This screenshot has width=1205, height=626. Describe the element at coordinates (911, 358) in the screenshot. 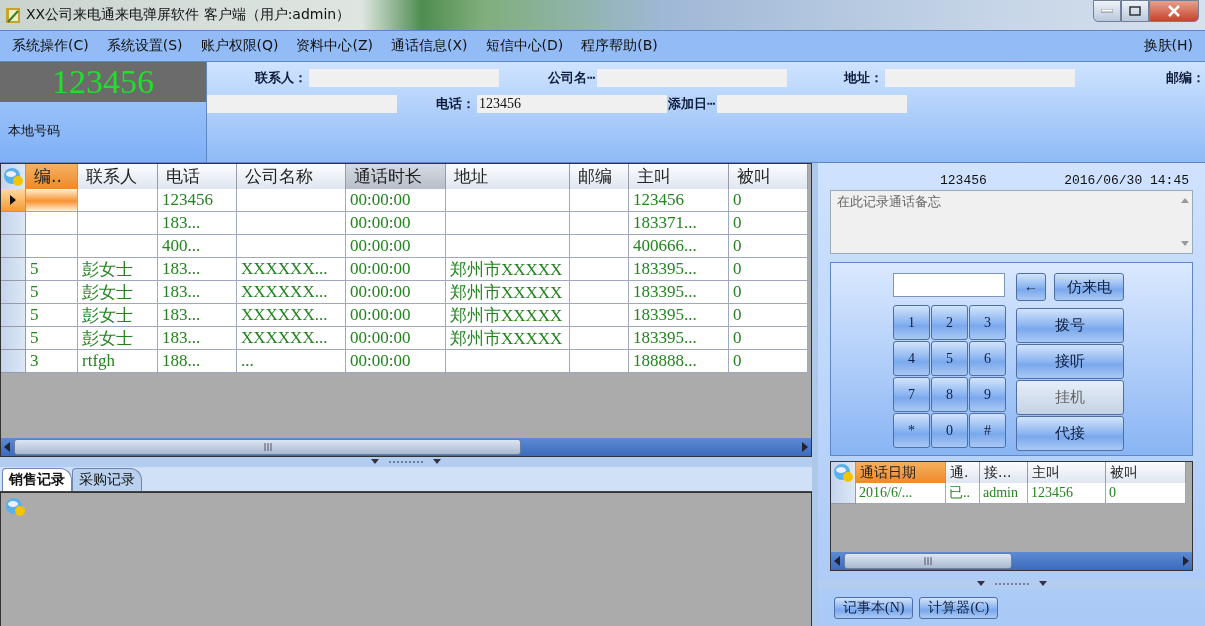

I see `dial-key: 4` at that location.